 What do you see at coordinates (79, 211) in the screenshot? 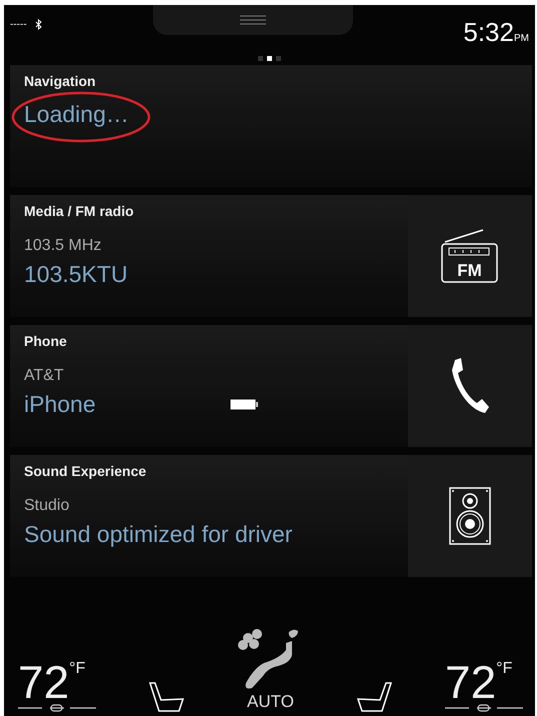
I see `tile-title: Media / FM radio` at bounding box center [79, 211].